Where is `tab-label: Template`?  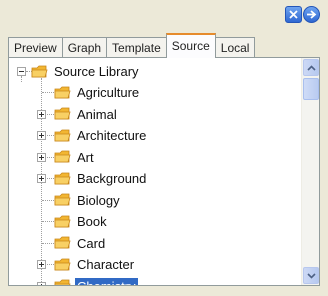 tab-label: Template is located at coordinates (136, 48).